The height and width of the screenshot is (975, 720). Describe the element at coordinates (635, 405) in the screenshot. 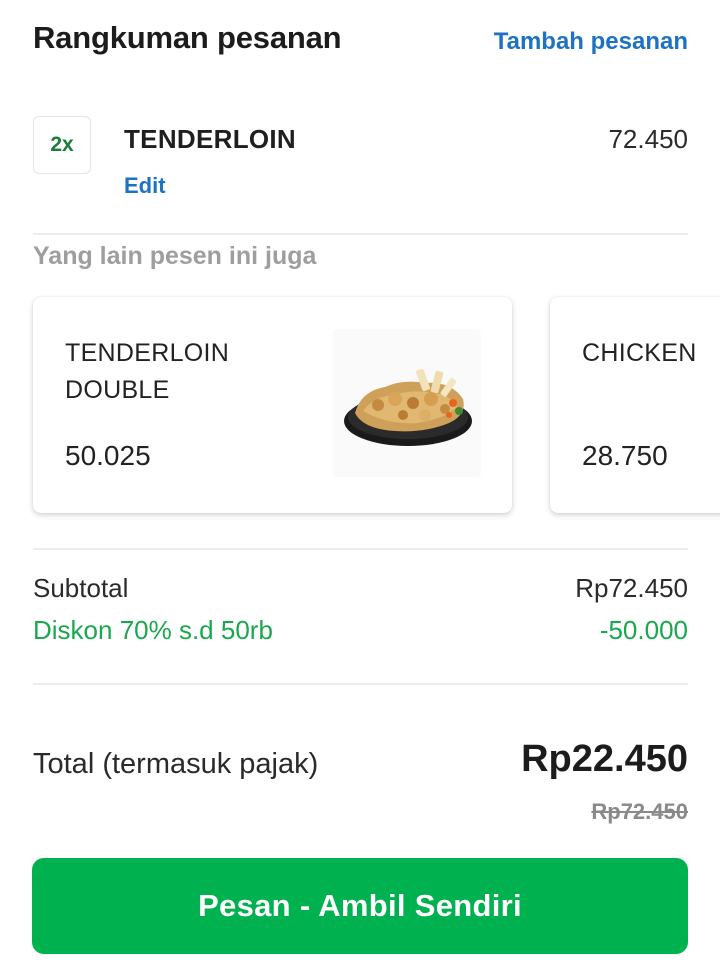

I see `upsell-card-chicken: CHICKEN 28.750` at that location.